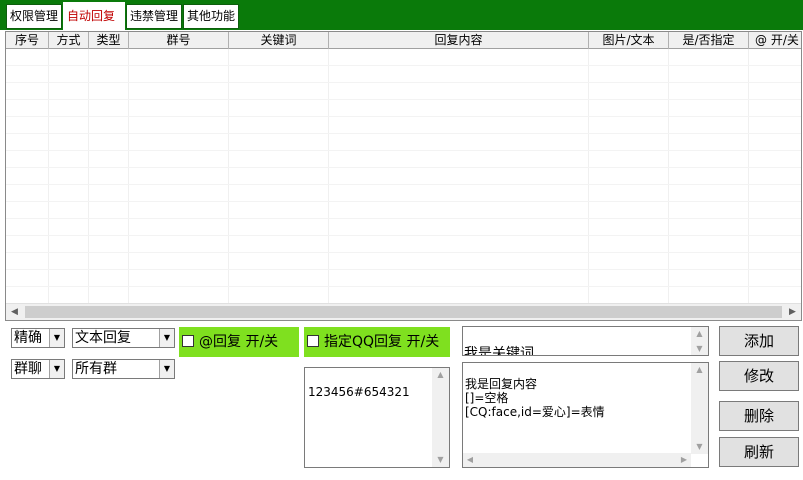 The width and height of the screenshot is (803, 480). What do you see at coordinates (179, 40) in the screenshot?
I see `column-header-group-id: 群号` at bounding box center [179, 40].